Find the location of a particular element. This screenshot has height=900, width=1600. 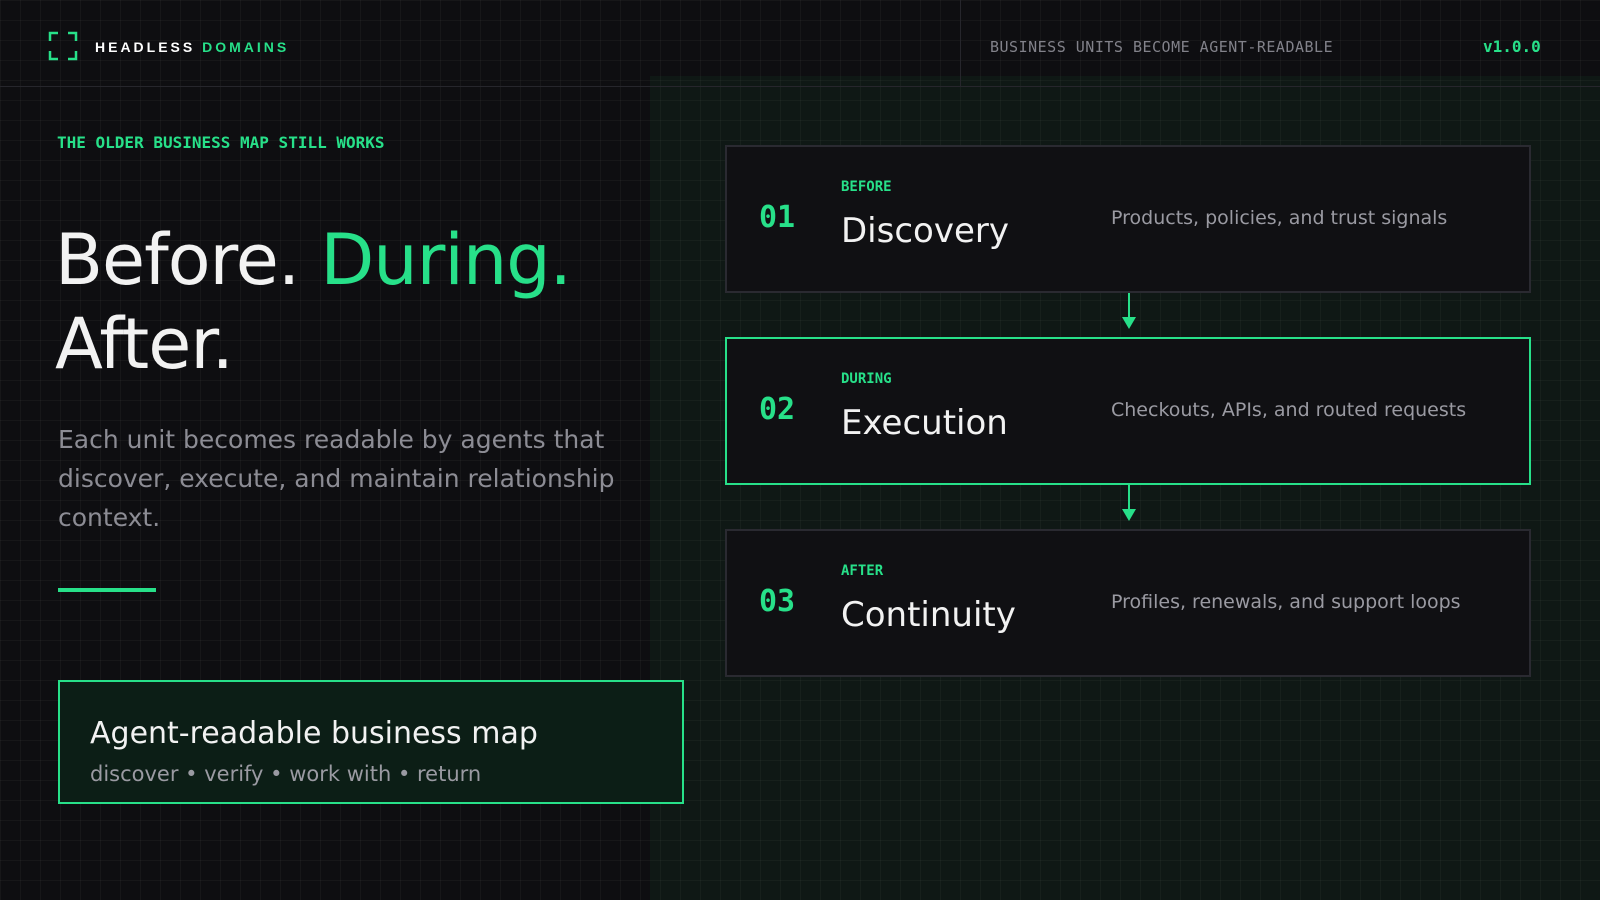

phase-number: 02 is located at coordinates (777, 409).